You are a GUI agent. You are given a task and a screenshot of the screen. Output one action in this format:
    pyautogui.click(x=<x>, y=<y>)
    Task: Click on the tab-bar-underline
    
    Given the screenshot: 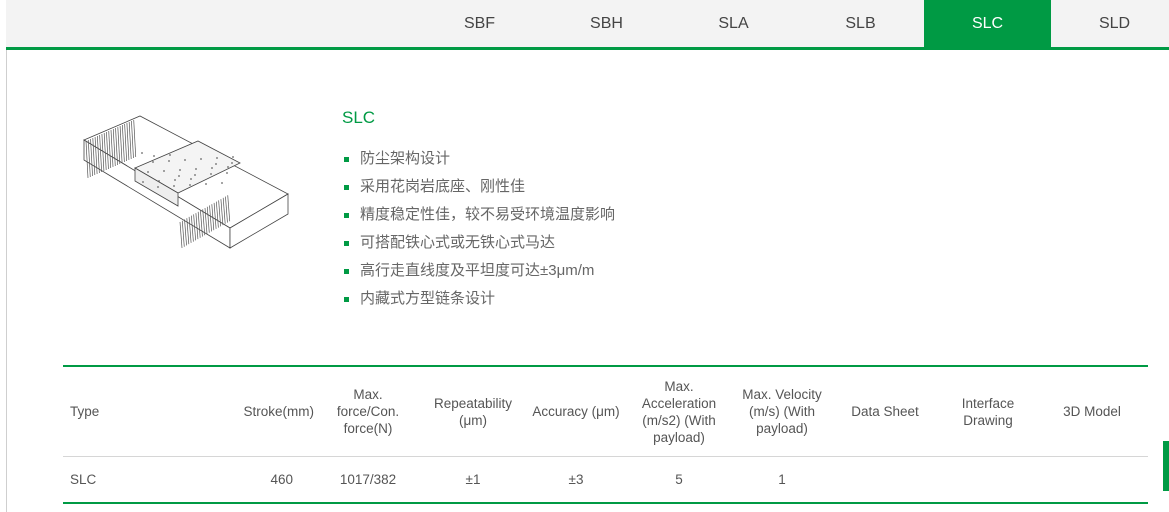 What is the action you would take?
    pyautogui.click(x=587, y=48)
    